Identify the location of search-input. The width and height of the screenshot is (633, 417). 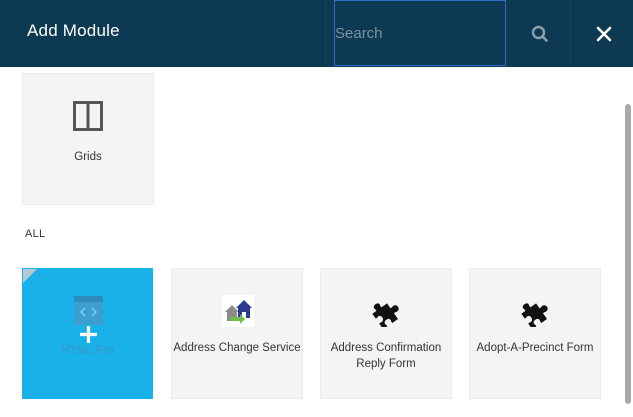
(420, 33).